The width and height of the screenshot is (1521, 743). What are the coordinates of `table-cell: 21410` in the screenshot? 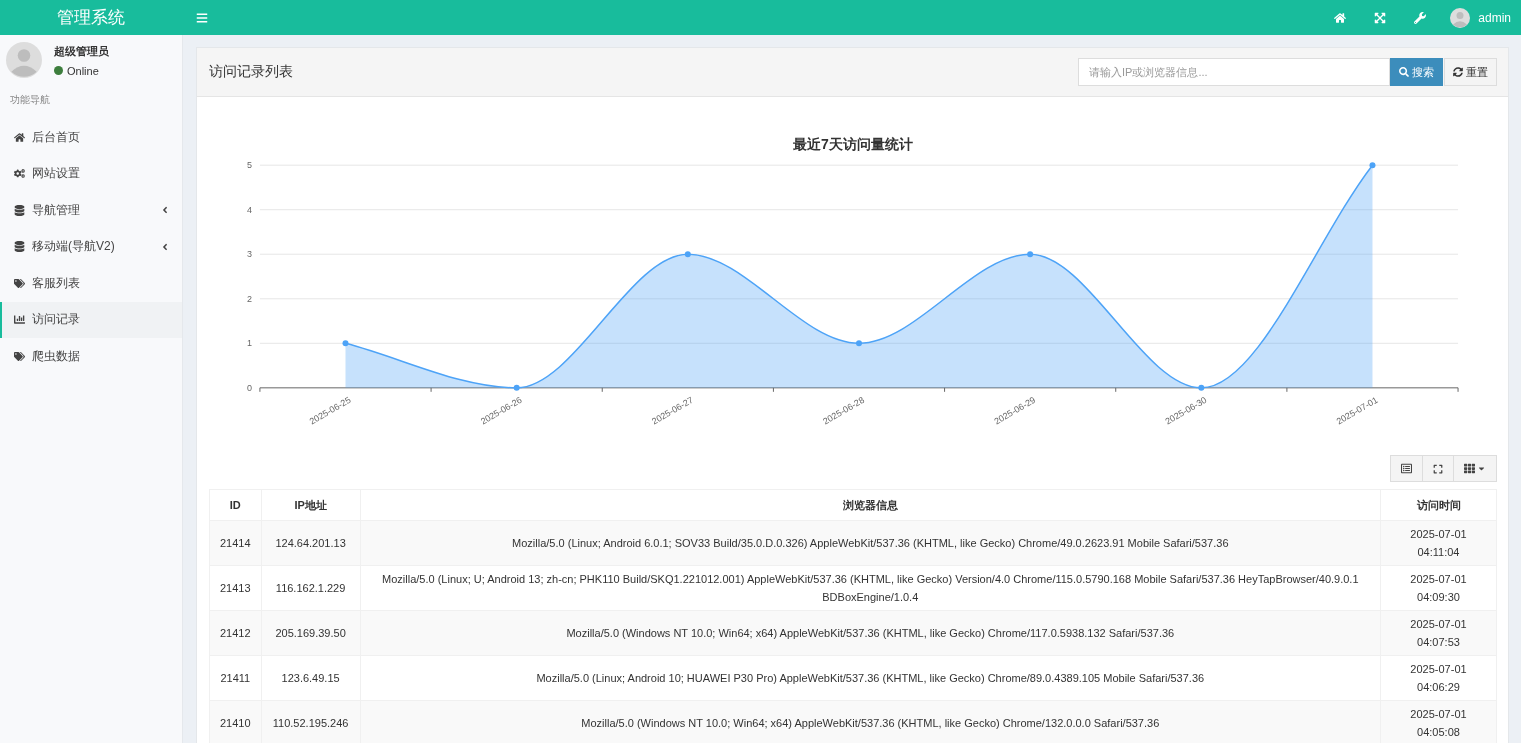 It's located at (235, 721).